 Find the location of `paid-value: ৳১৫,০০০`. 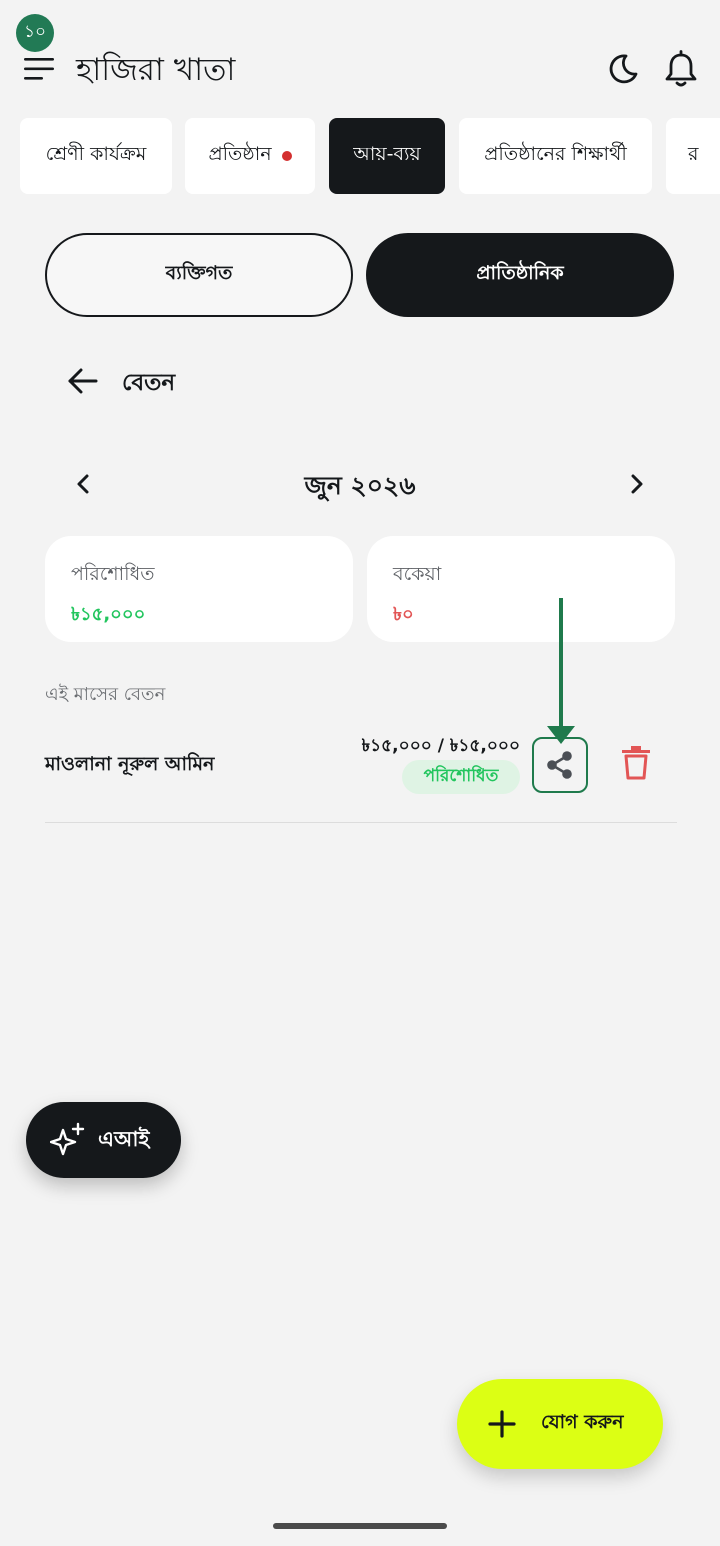

paid-value: ৳১৫,০০০ is located at coordinates (108, 614).